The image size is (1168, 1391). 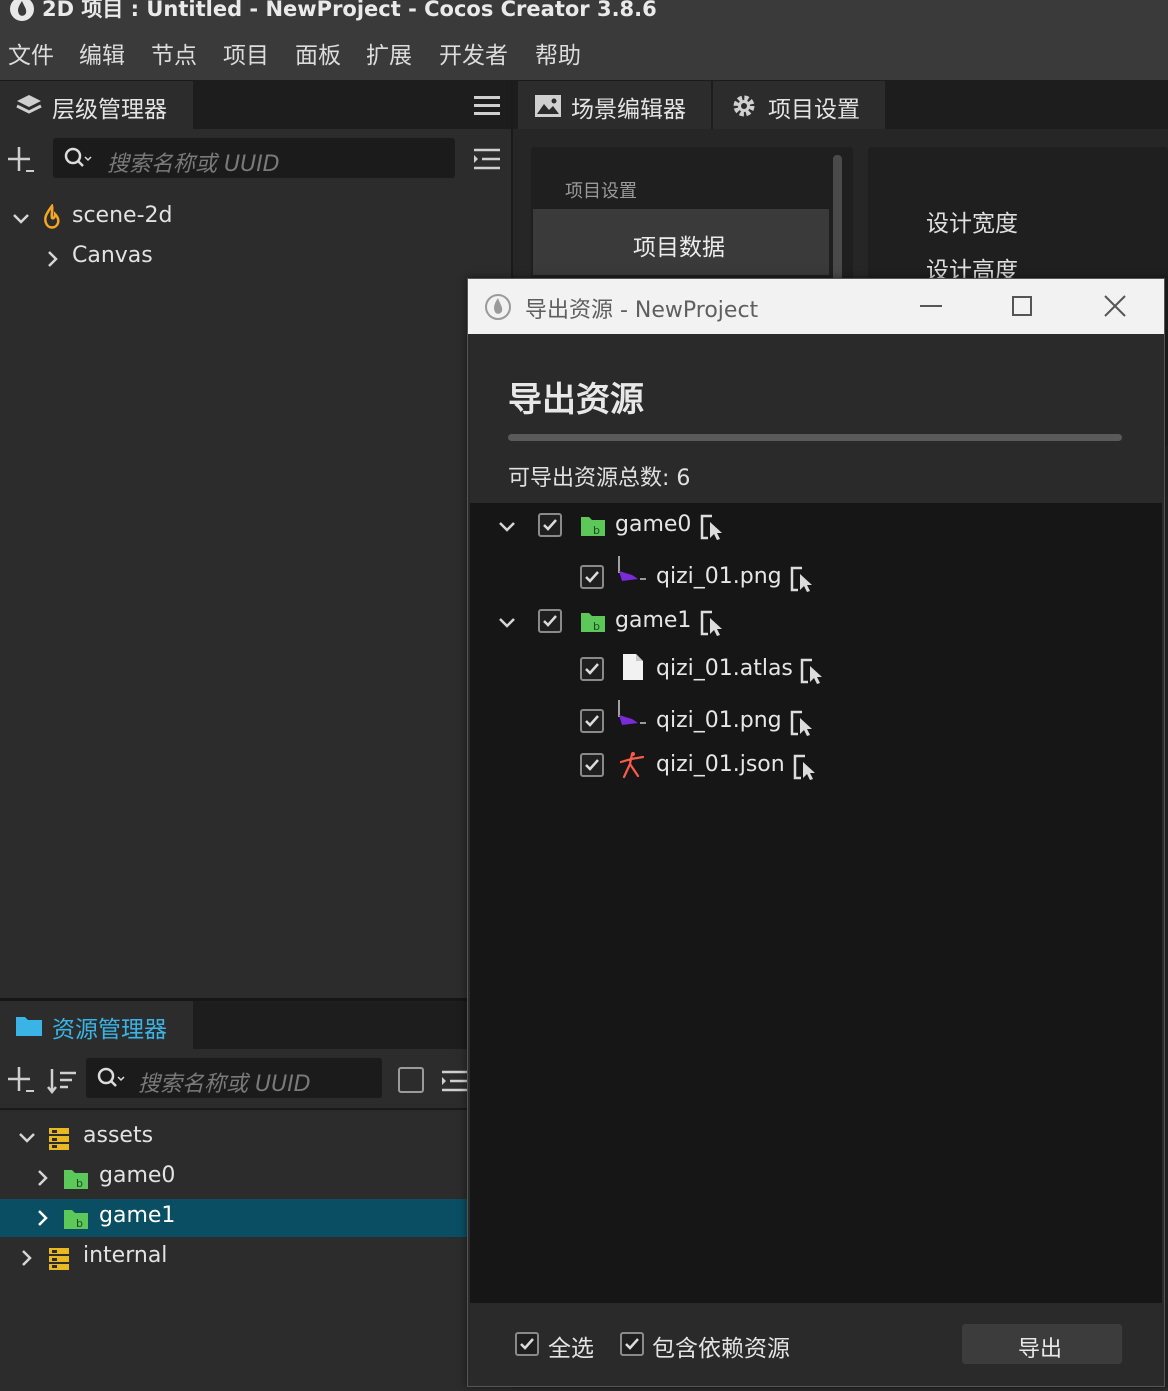 What do you see at coordinates (527, 1344) in the screenshot?
I see `select-all-checkbox` at bounding box center [527, 1344].